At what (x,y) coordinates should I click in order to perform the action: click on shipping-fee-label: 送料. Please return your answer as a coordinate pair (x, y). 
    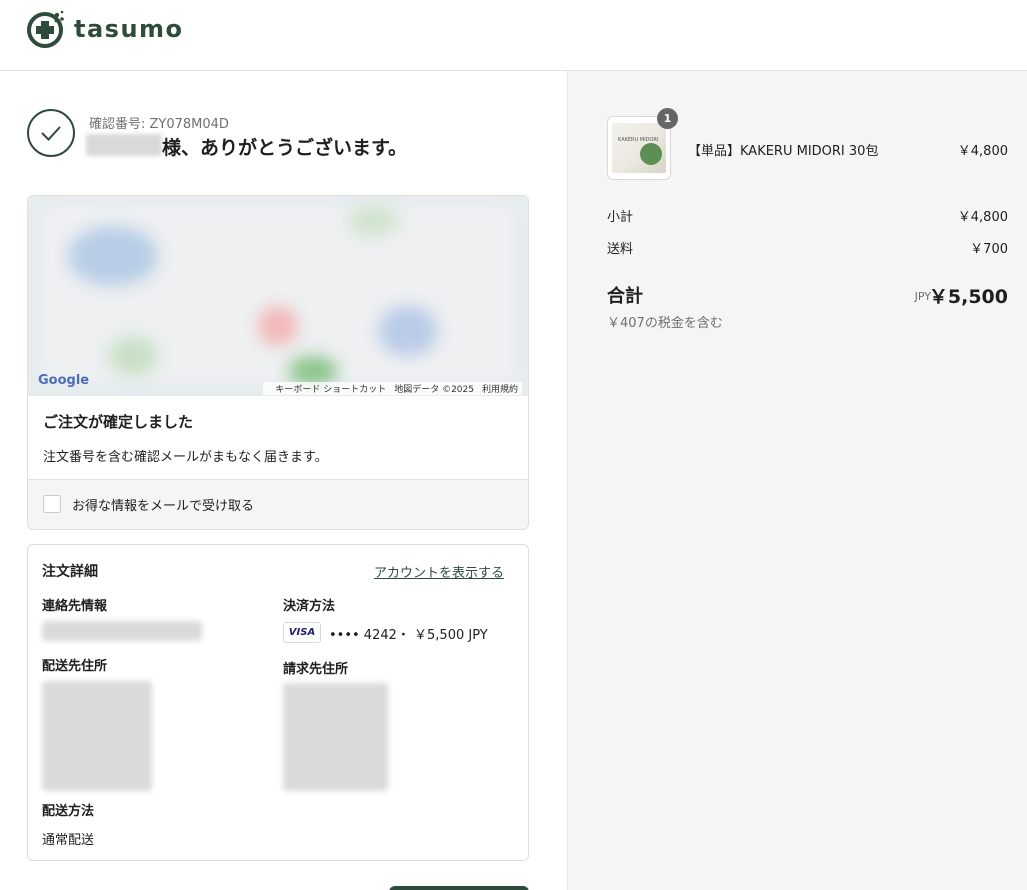
    Looking at the image, I should click on (620, 249).